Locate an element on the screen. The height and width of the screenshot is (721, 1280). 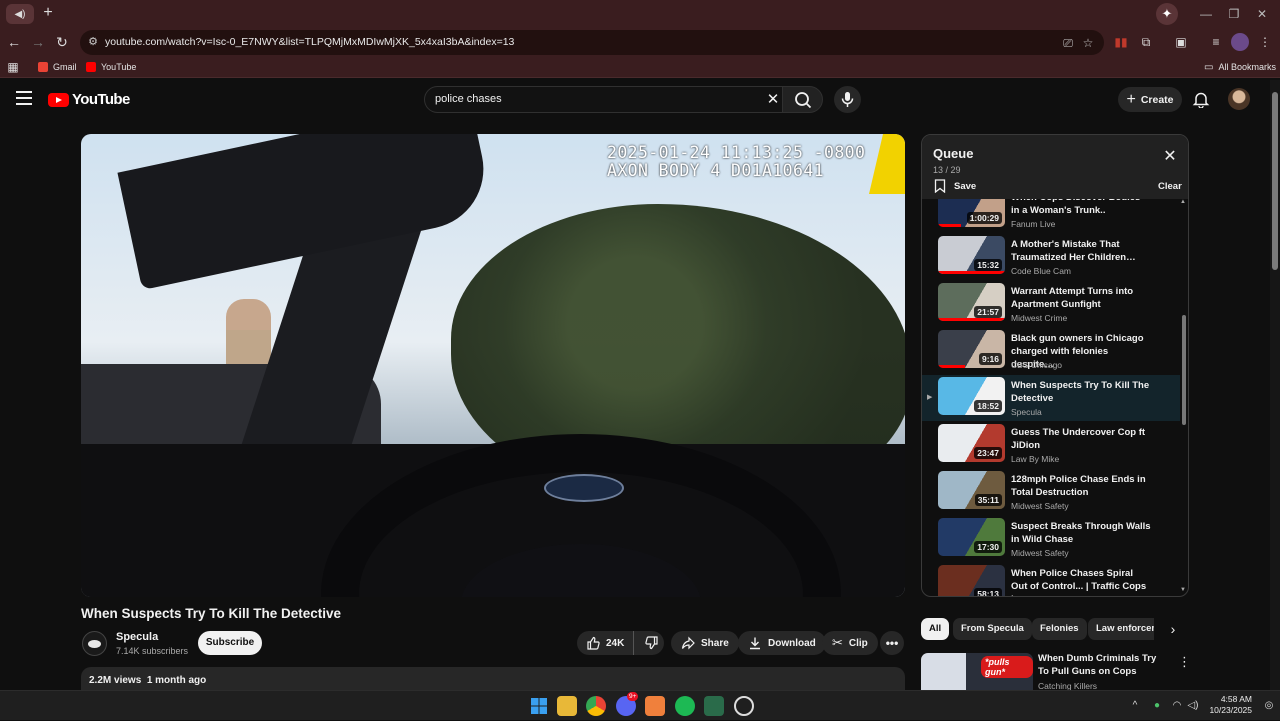
recommendation-thumbnail: *pulls gun* is located at coordinates (977, 673).